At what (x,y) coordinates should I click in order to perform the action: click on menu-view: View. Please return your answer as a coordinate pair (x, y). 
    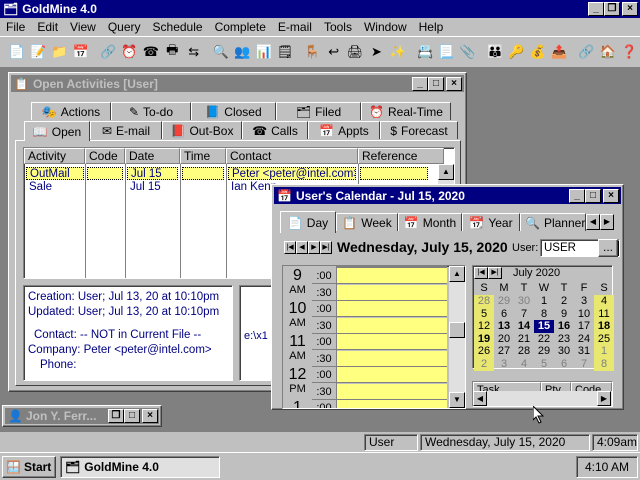
    Looking at the image, I should click on (83, 27).